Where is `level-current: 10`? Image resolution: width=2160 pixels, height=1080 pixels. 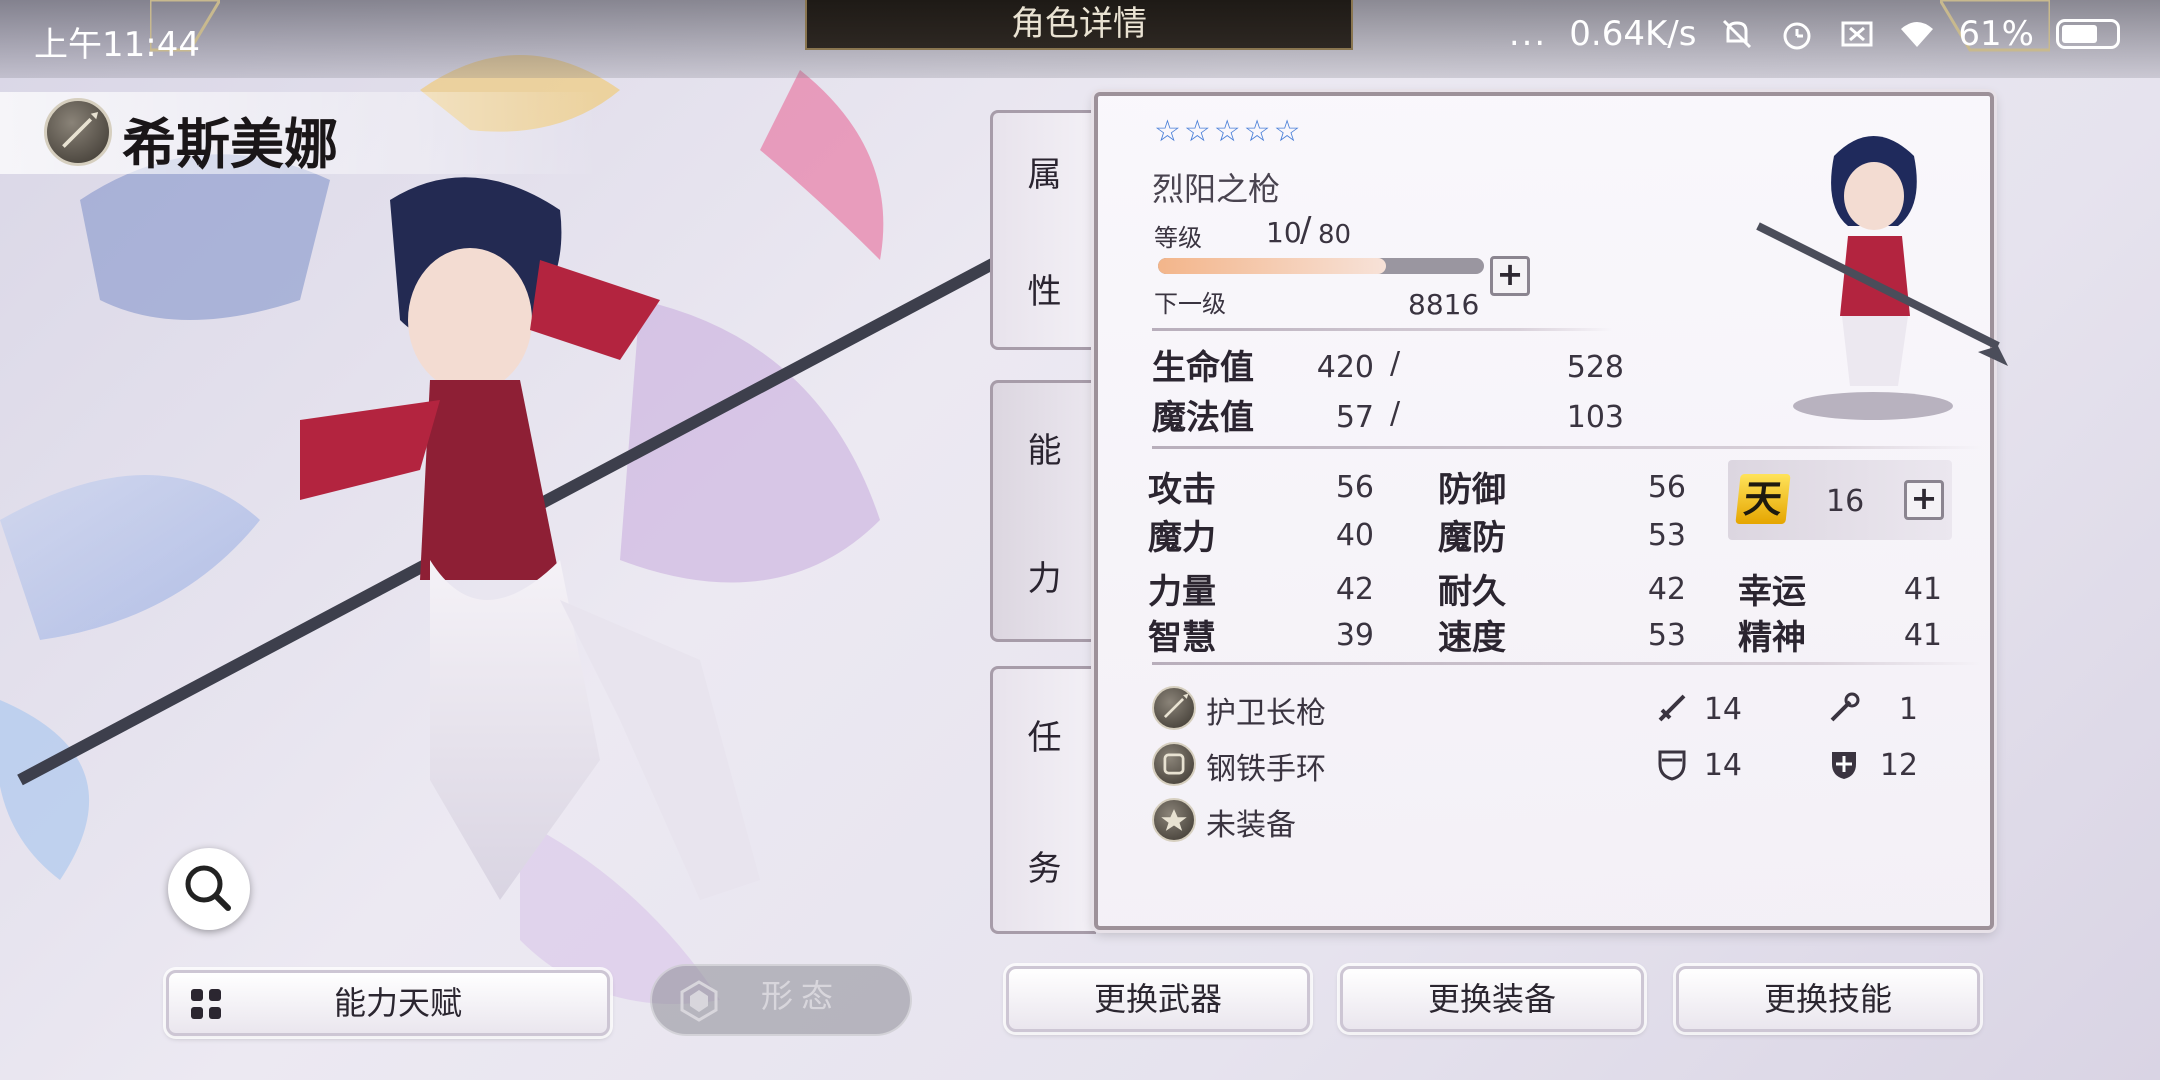
level-current: 10 is located at coordinates (1284, 232).